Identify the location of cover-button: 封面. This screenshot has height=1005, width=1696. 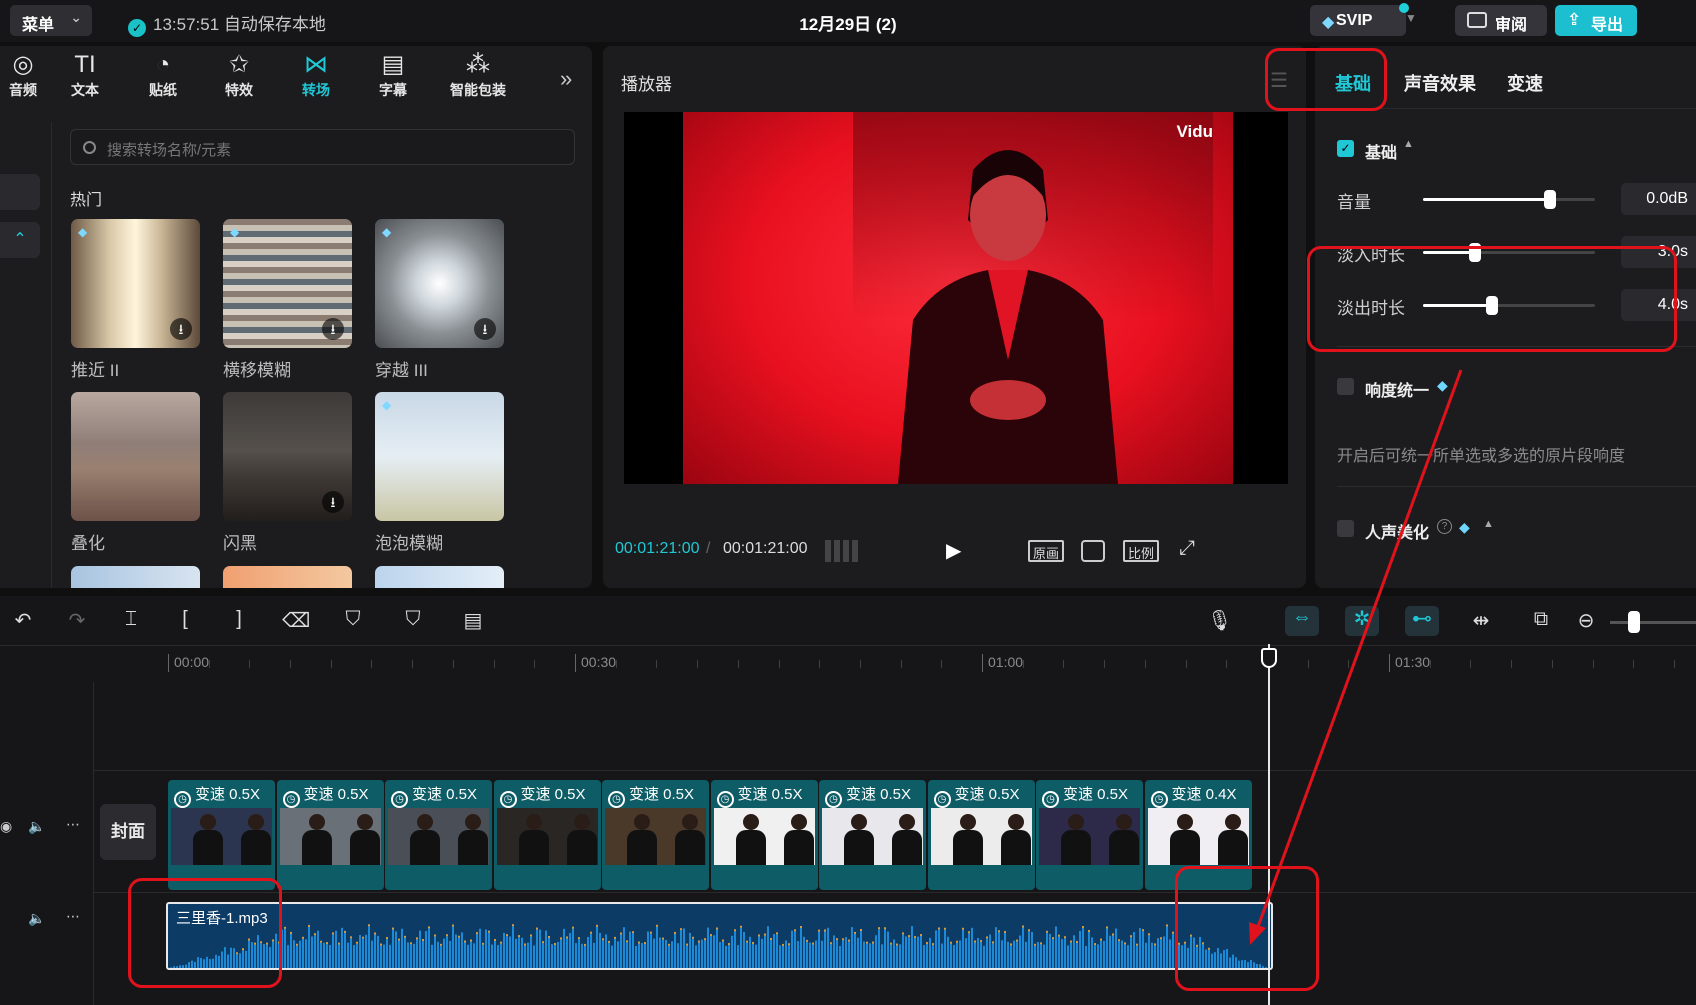
(128, 832).